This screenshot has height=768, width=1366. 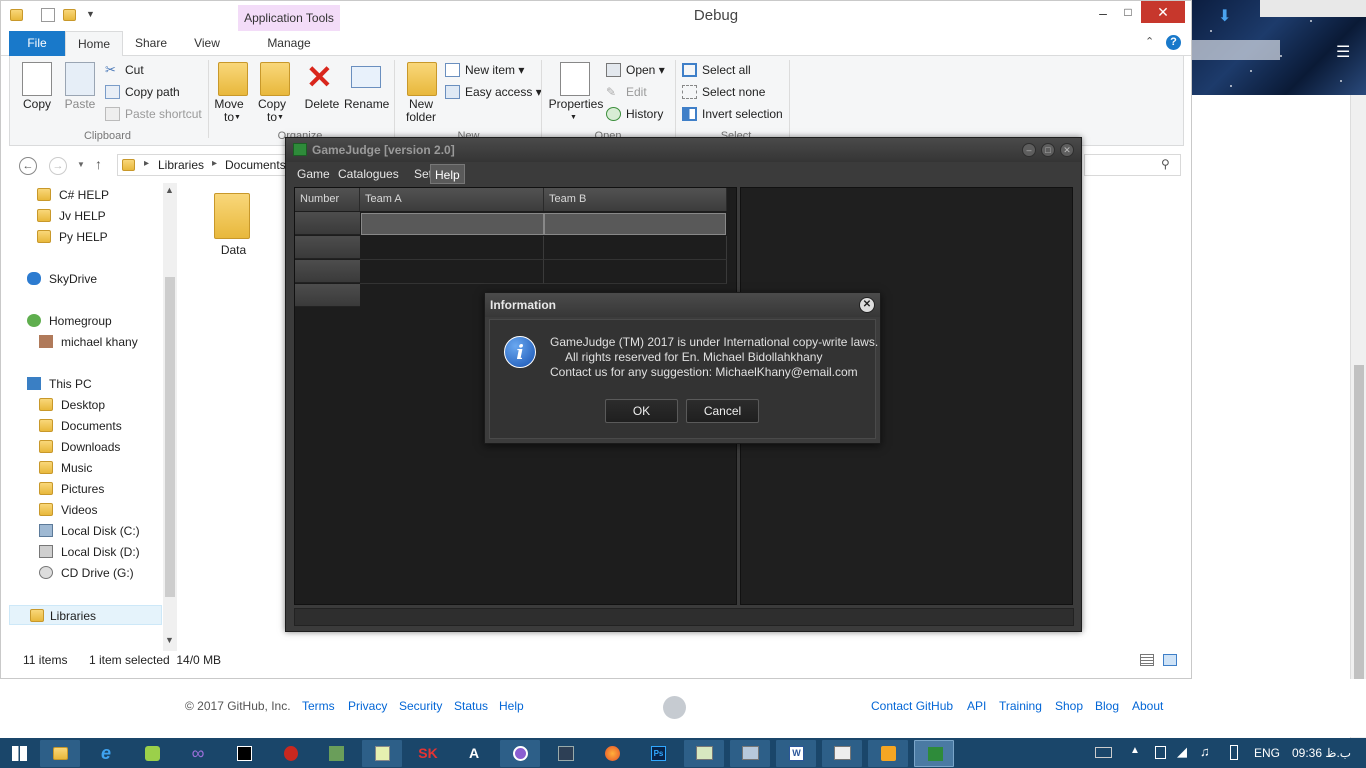 I want to click on footer-link-training: Training, so click(x=1020, y=706).